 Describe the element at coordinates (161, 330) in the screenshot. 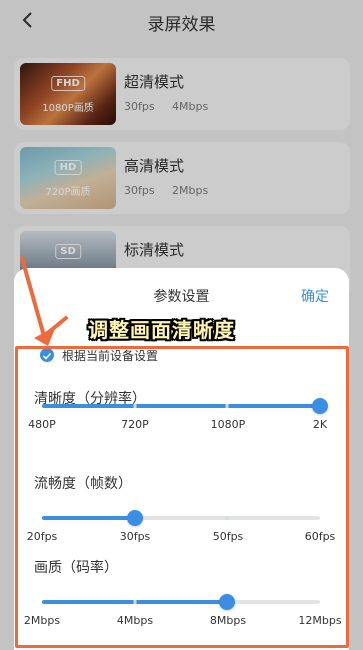

I see `annotation-caption: 调整画面清晰度` at that location.